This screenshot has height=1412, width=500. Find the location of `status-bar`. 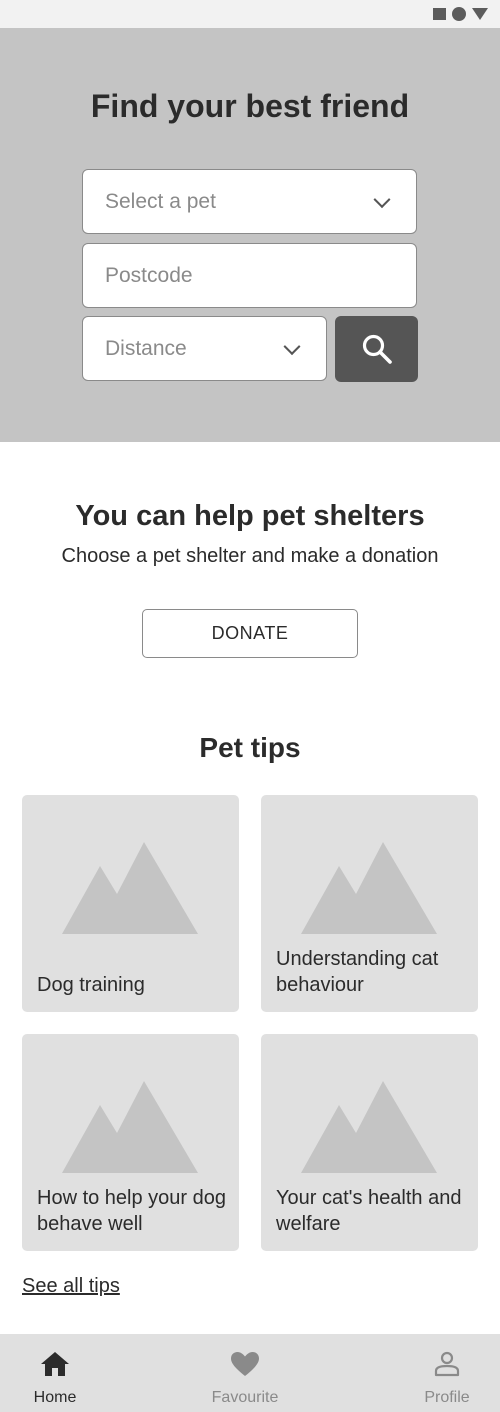

status-bar is located at coordinates (250, 14).